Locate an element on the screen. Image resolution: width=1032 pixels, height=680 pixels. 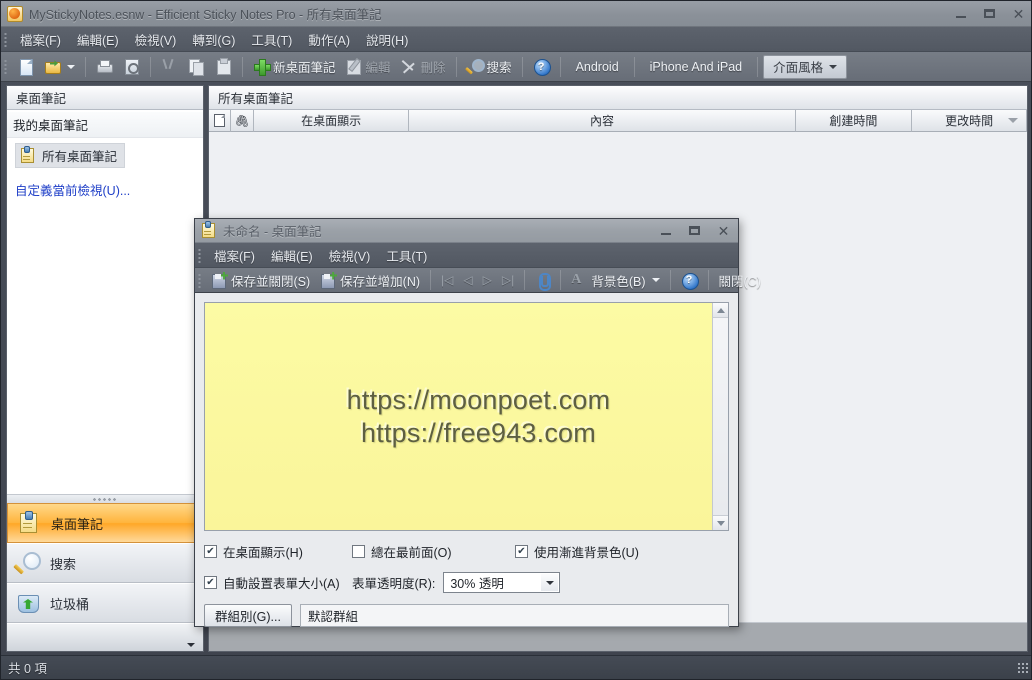
menu-view: 檢視(V) is located at coordinates (156, 39).